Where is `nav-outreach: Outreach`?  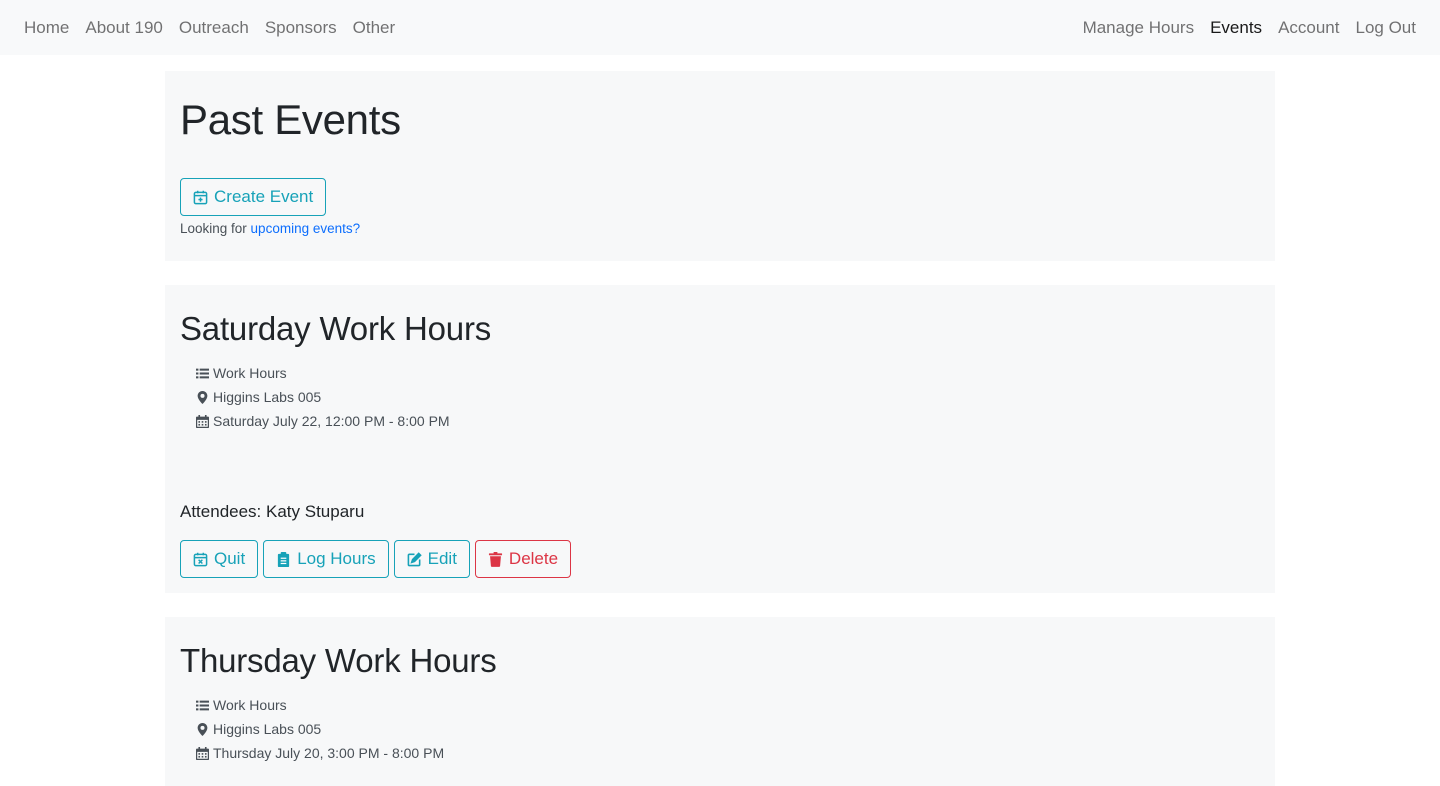 nav-outreach: Outreach is located at coordinates (214, 28).